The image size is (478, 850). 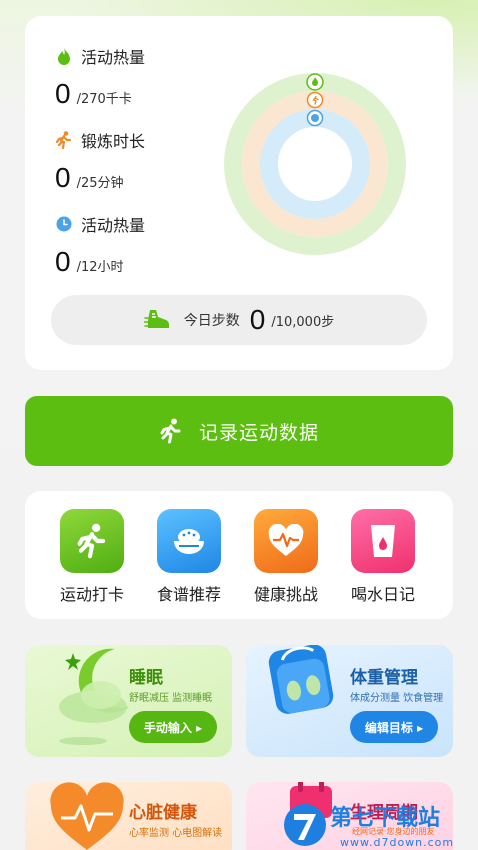 I want to click on bathroom-scale-icon, so click(x=301, y=679).